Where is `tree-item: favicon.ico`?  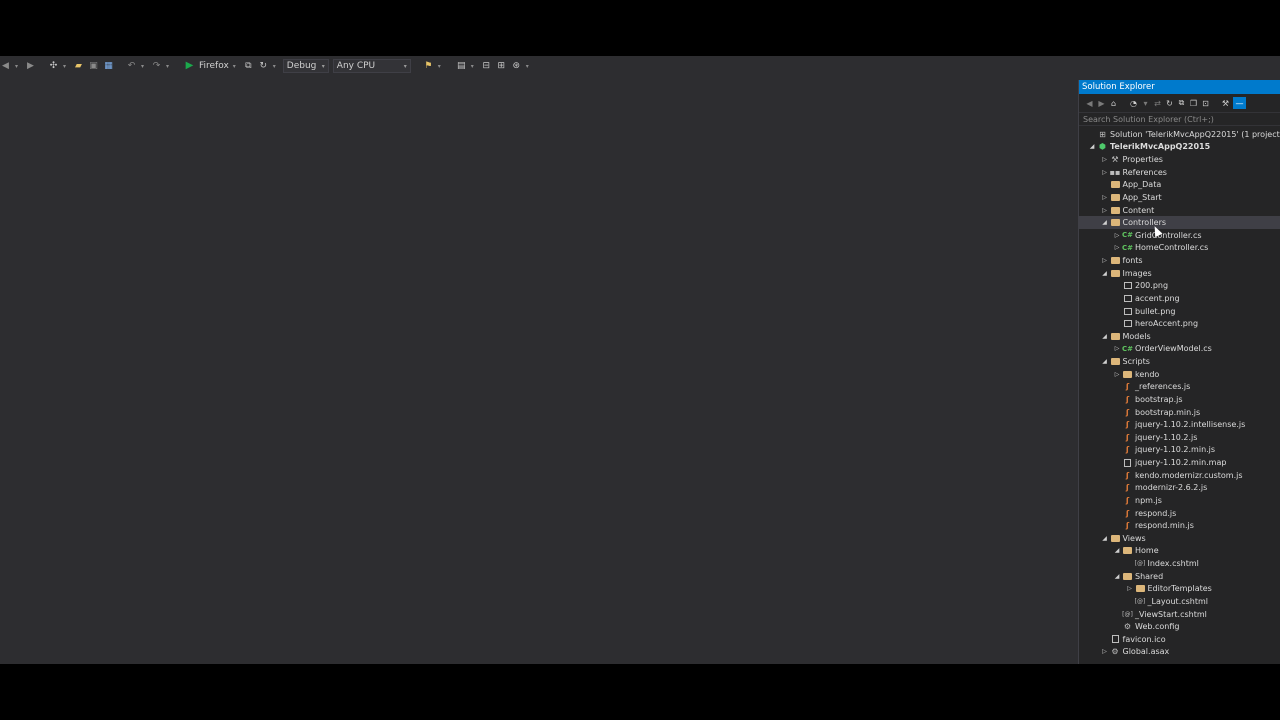
tree-item: favicon.ico is located at coordinates (1179, 639).